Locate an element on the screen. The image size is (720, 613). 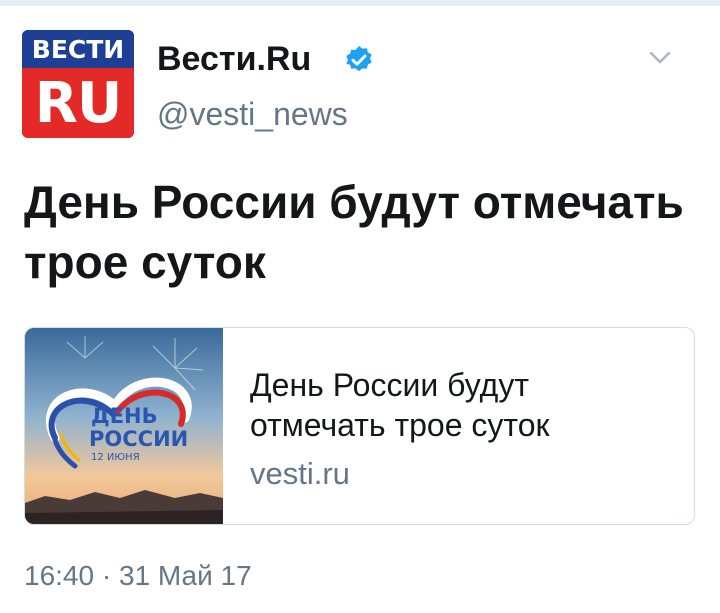
card-image: ДЕНЬ РОССИИ 12 ИЮНЯ is located at coordinates (124, 426).